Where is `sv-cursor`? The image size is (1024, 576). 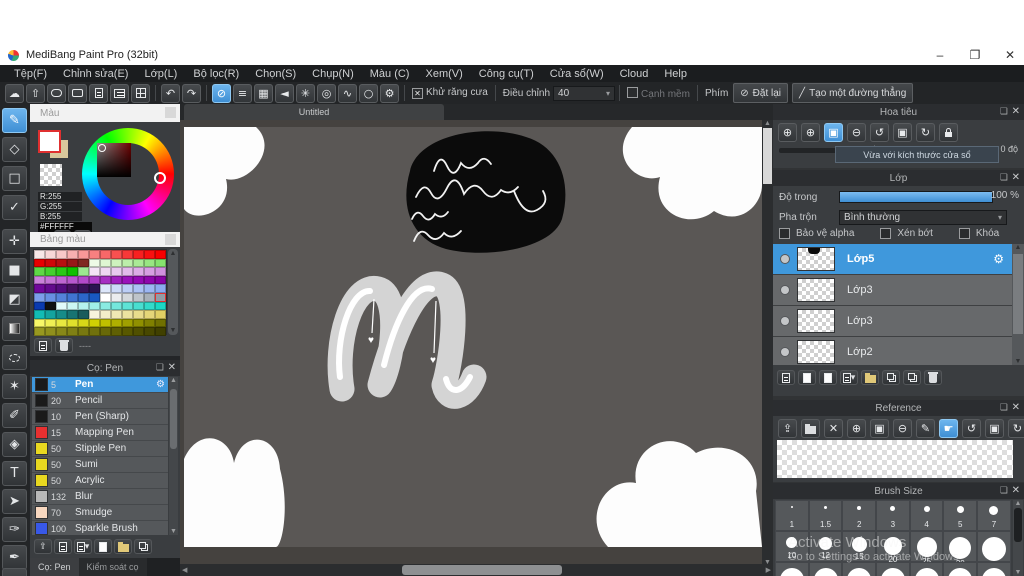 sv-cursor is located at coordinates (102, 148).